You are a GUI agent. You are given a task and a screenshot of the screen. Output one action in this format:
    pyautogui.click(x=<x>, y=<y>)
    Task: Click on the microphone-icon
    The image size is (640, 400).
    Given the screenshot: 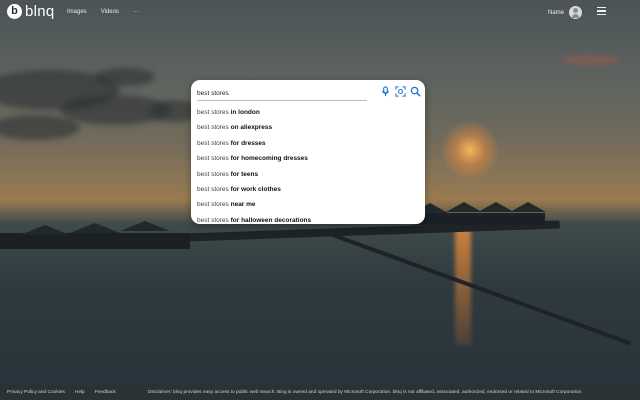 What is the action you would take?
    pyautogui.click(x=385, y=91)
    